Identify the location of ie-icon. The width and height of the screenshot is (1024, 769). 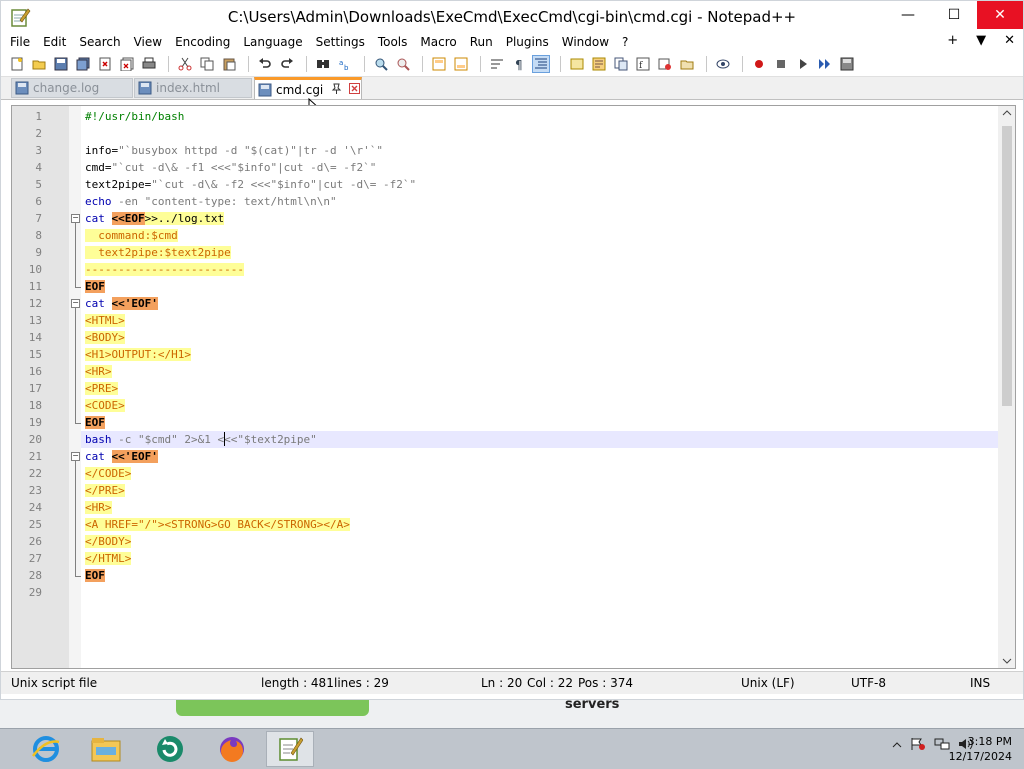
(46, 749).